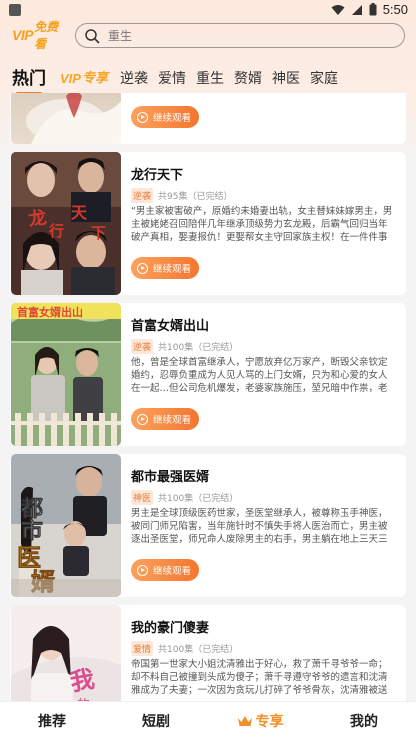 This screenshot has height=740, width=416. What do you see at coordinates (142, 648) in the screenshot?
I see `genre-badge: 爱情` at bounding box center [142, 648].